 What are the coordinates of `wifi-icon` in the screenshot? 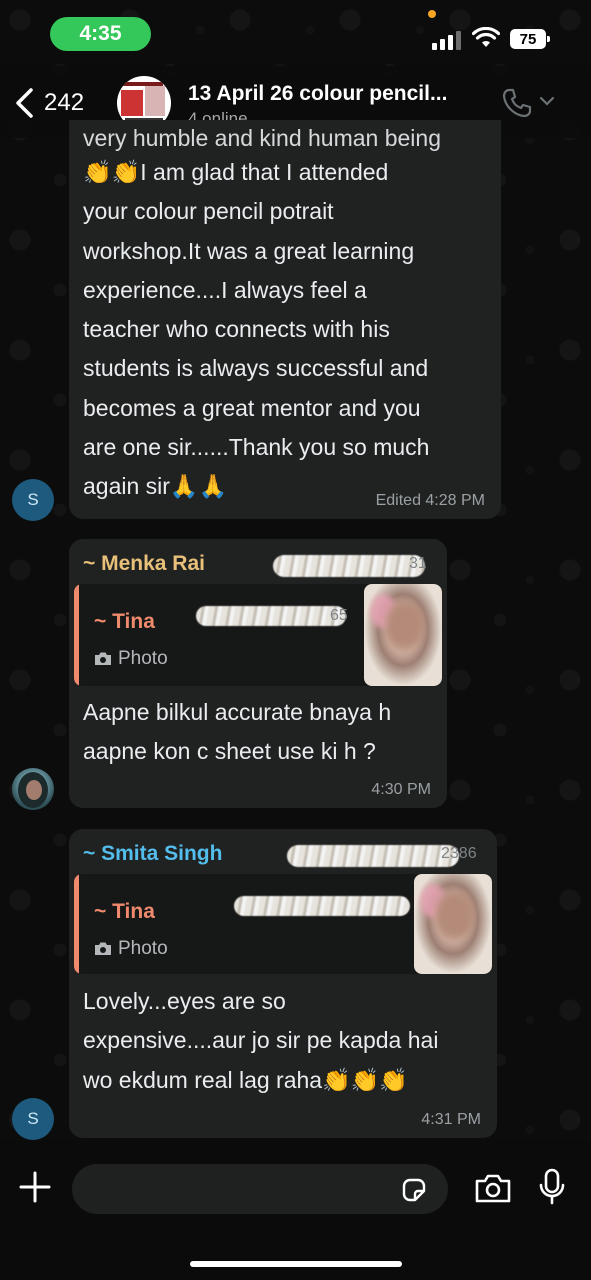 It's located at (486, 37).